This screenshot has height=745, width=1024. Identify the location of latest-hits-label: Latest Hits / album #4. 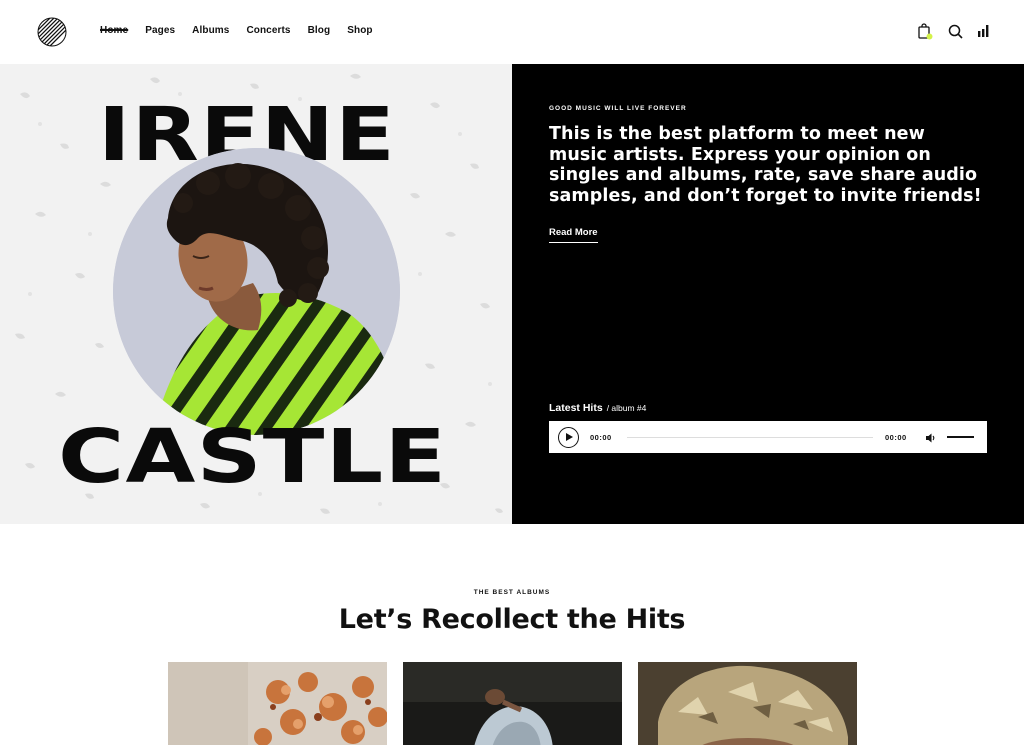
(597, 408).